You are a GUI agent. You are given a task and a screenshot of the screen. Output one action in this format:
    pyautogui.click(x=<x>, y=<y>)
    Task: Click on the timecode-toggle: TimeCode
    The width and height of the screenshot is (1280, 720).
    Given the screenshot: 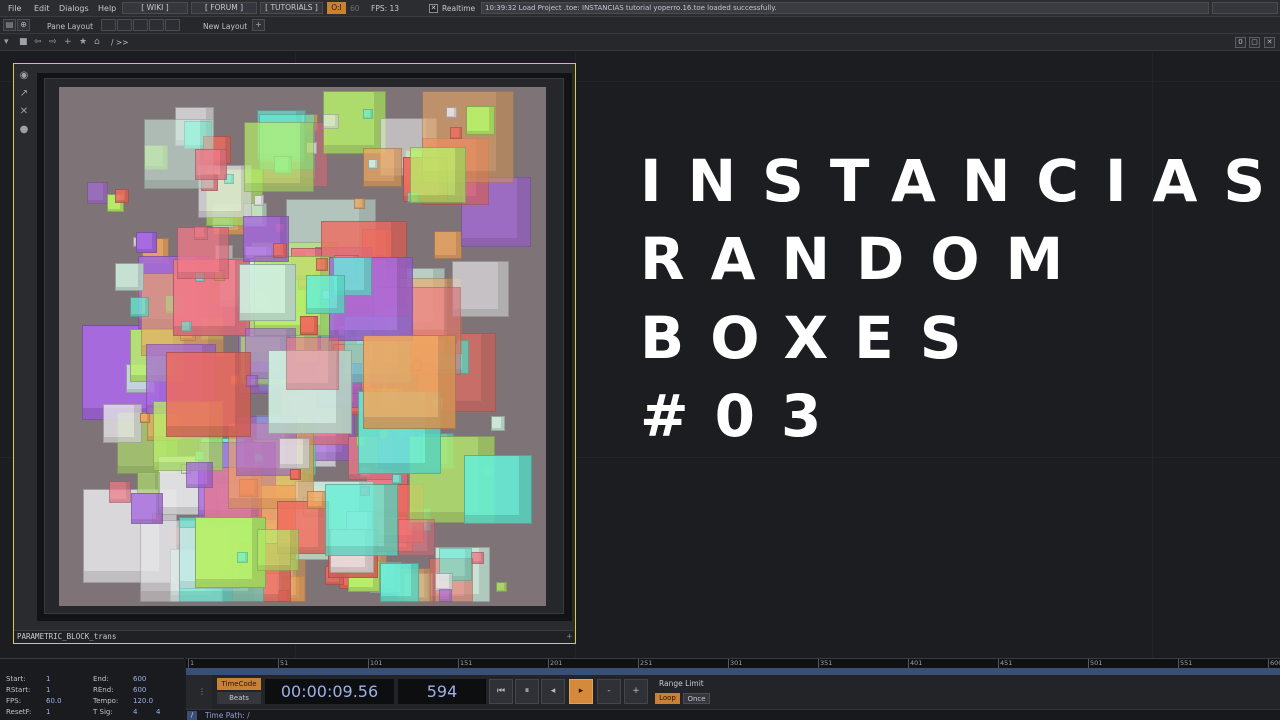 What is the action you would take?
    pyautogui.click(x=239, y=684)
    